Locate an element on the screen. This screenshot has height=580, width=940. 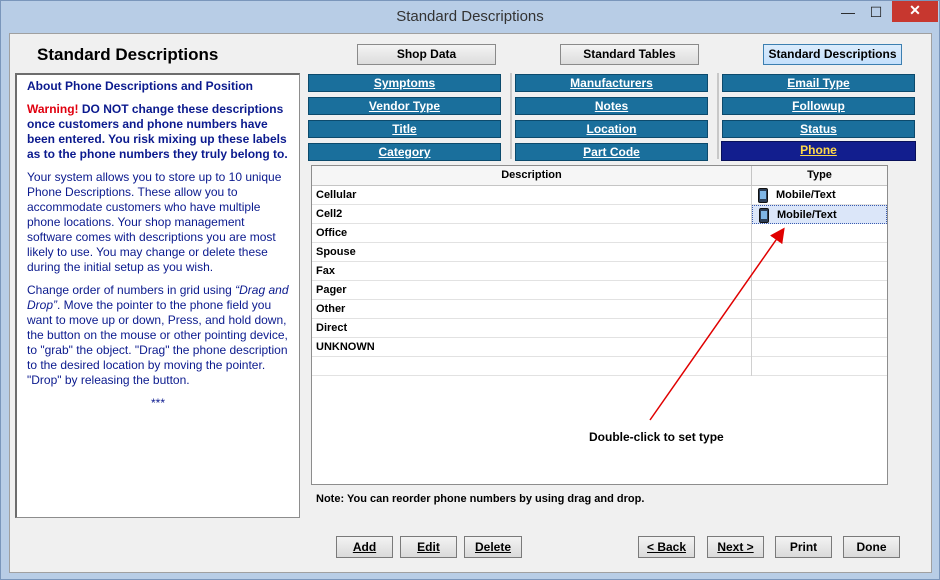
description-cell: Cell2 is located at coordinates (532, 214).